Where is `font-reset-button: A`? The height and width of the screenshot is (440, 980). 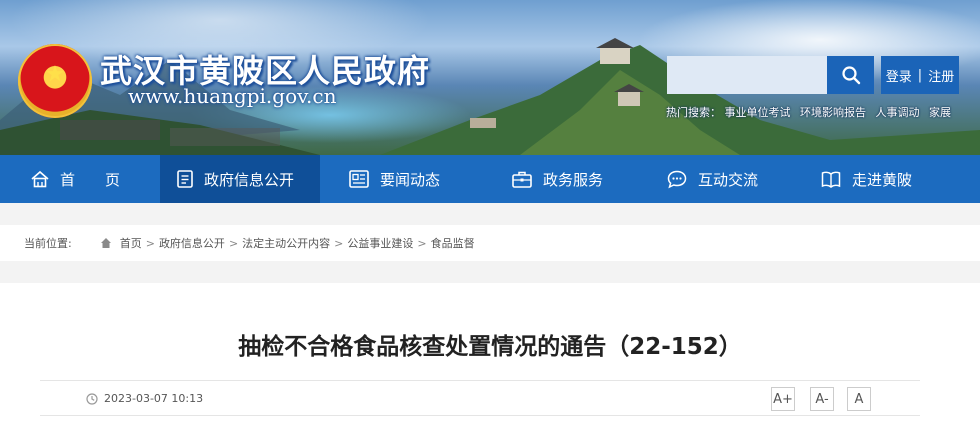 font-reset-button: A is located at coordinates (859, 399).